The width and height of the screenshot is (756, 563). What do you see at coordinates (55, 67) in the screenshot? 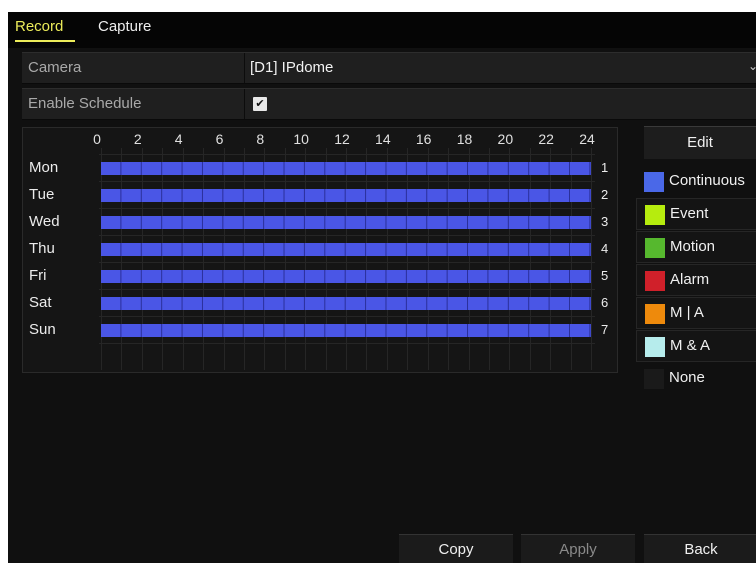
I see `camera-label: Camera` at bounding box center [55, 67].